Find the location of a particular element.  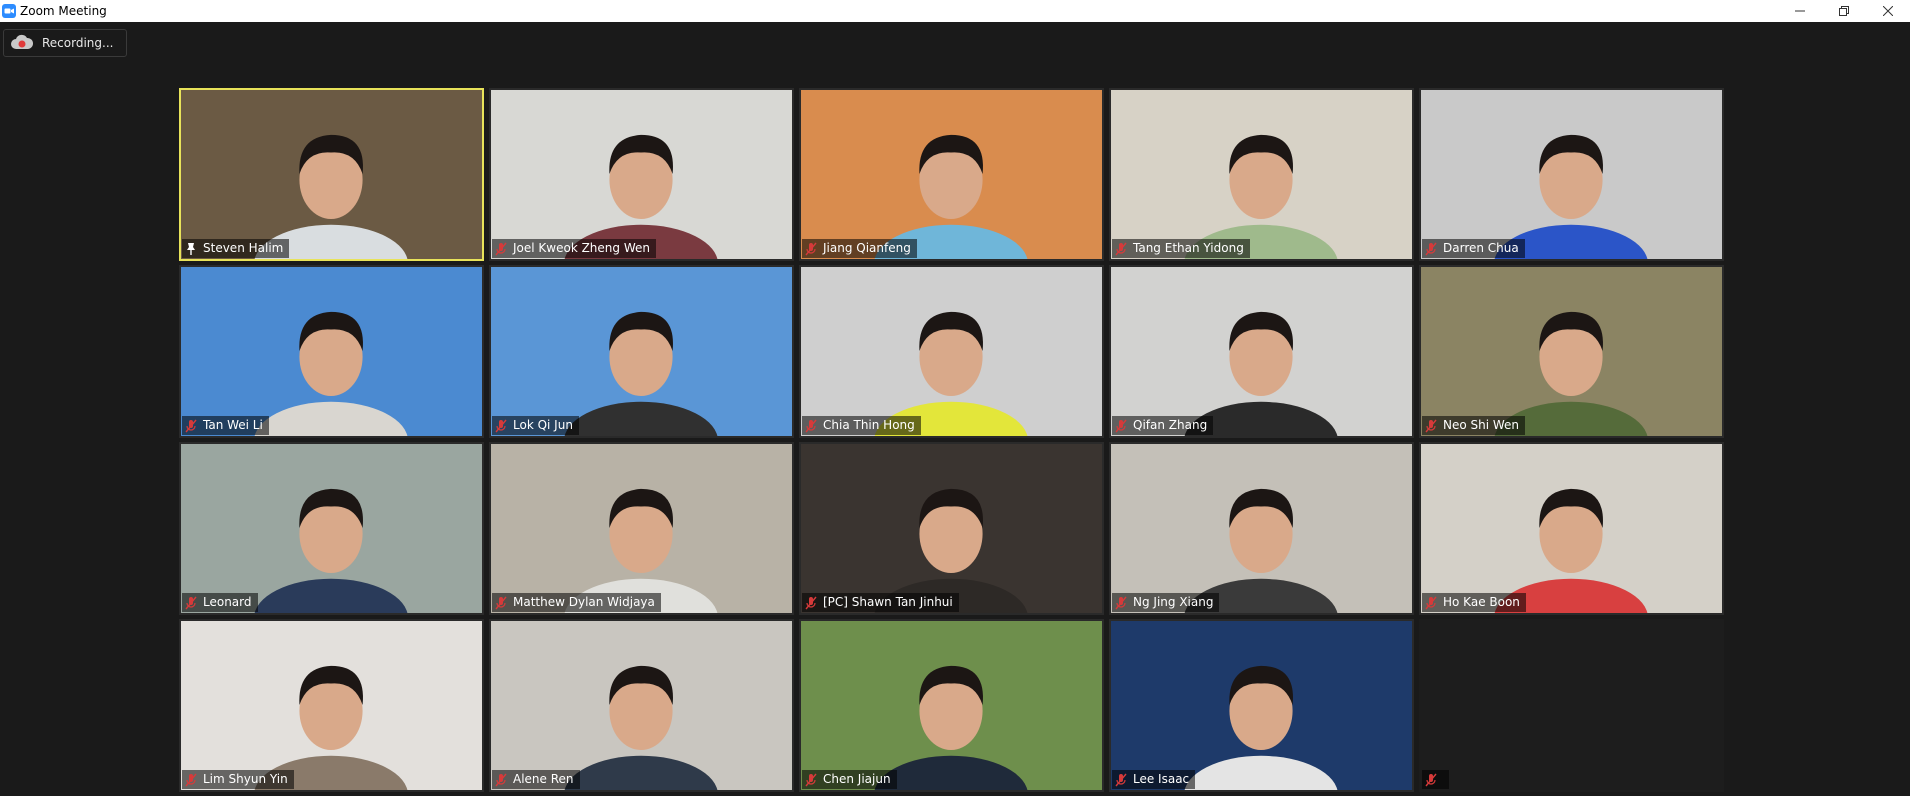

minimize-button is located at coordinates (1800, 11).